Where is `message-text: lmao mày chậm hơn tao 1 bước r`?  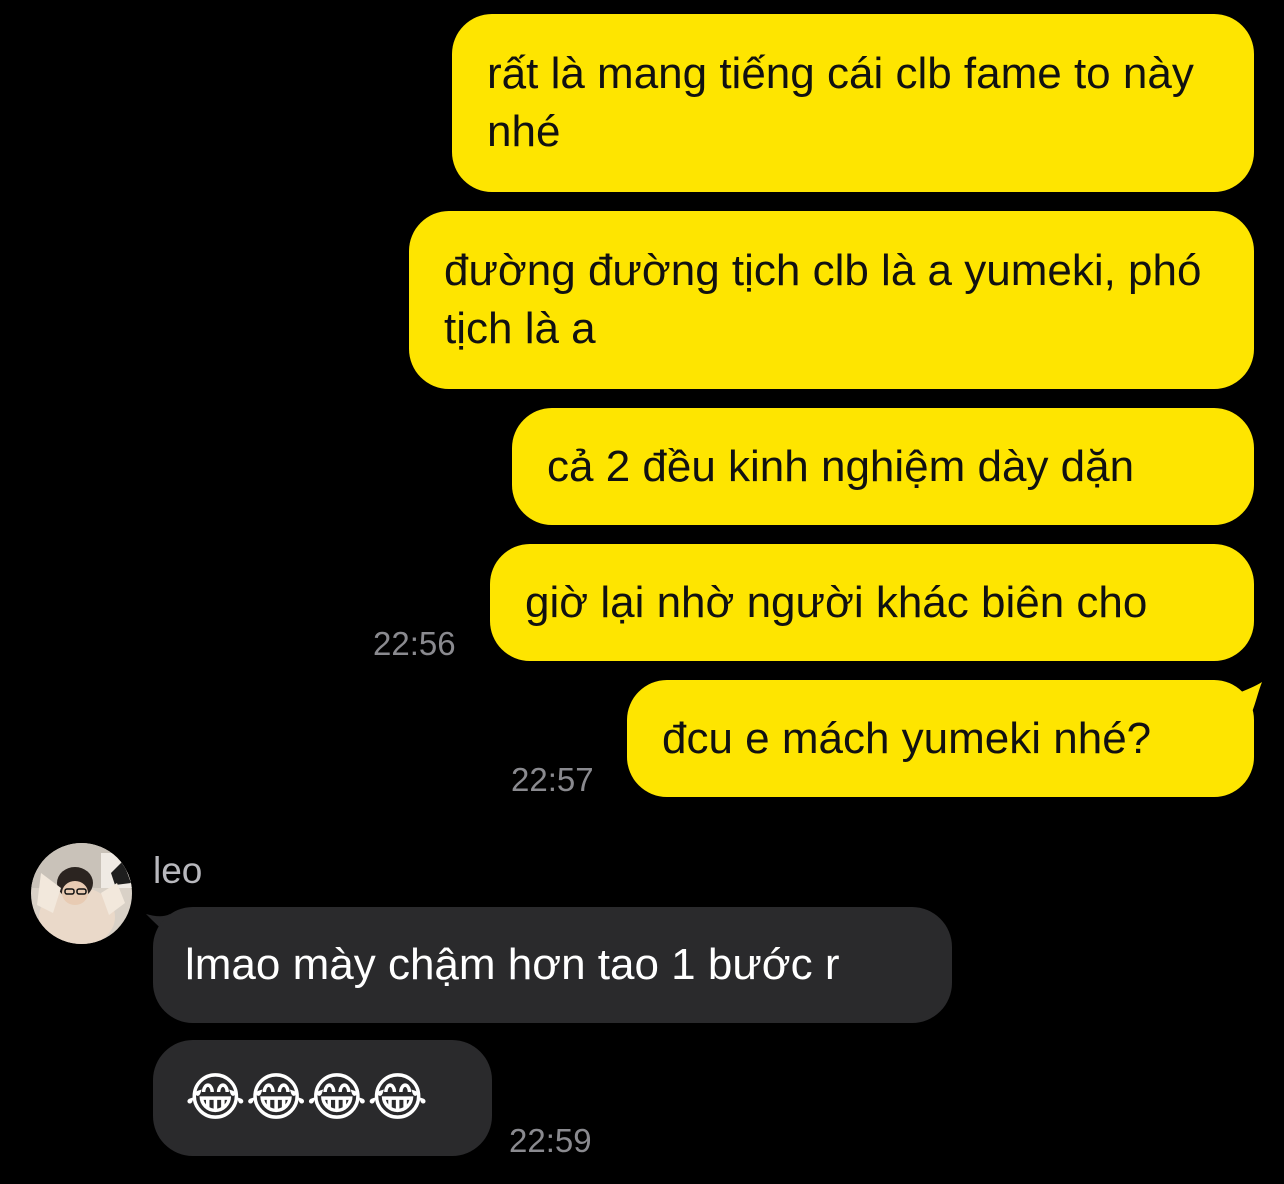
message-text: lmao mày chậm hơn tao 1 bước r is located at coordinates (512, 964).